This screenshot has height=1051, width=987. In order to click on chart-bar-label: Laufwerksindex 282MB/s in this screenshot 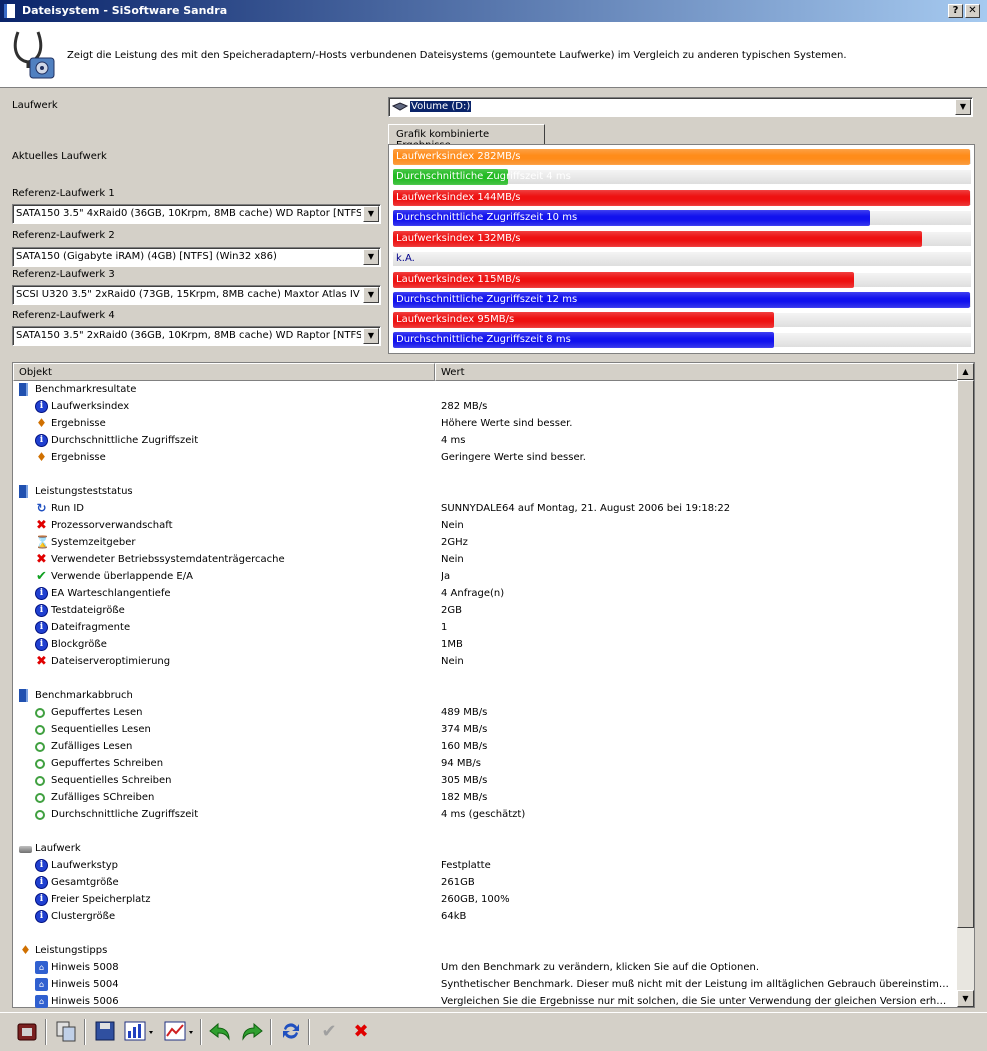, I will do `click(458, 156)`.